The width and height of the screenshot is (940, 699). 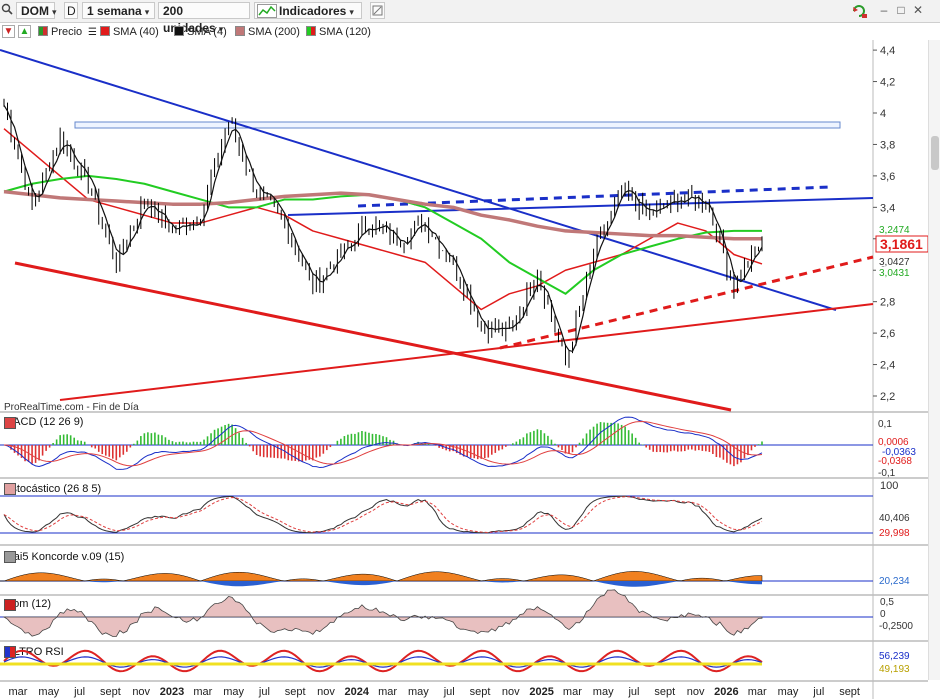 I want to click on macd-axis-label: -0,1, so click(x=887, y=473).